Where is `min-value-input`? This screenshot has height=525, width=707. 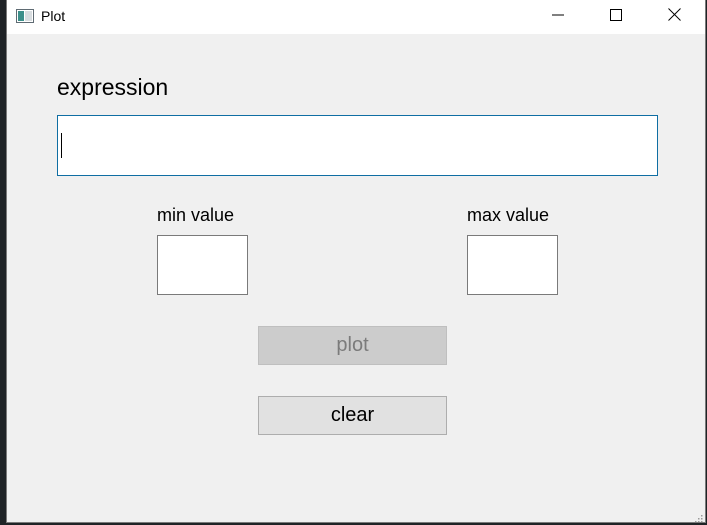 min-value-input is located at coordinates (202, 265).